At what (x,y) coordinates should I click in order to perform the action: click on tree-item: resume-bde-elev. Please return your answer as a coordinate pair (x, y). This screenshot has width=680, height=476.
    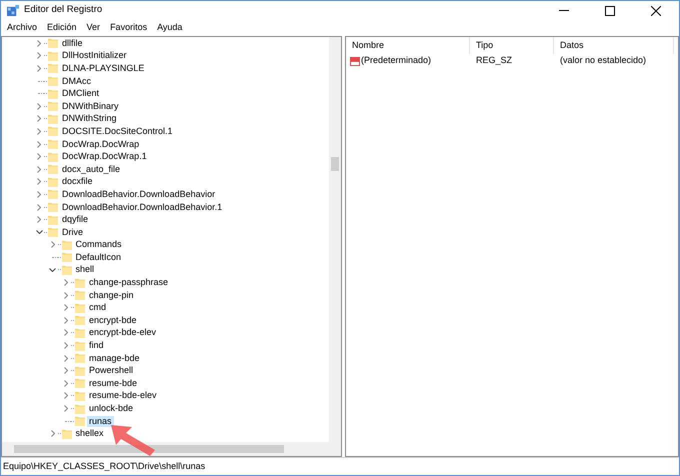
    Looking at the image, I should click on (123, 396).